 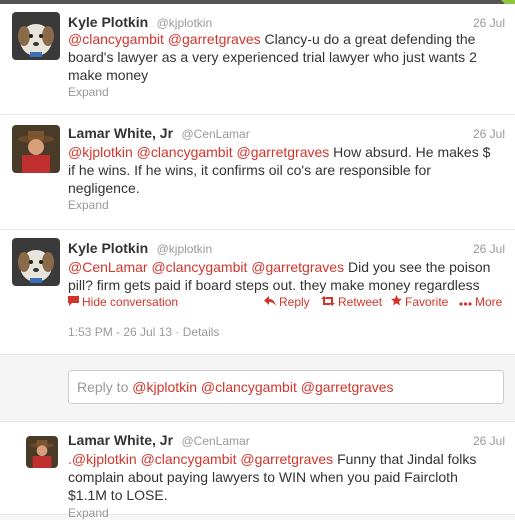 I want to click on tweet-header: Kyle Plotkin @kjplotkin 26 Jul, so click(x=286, y=249).